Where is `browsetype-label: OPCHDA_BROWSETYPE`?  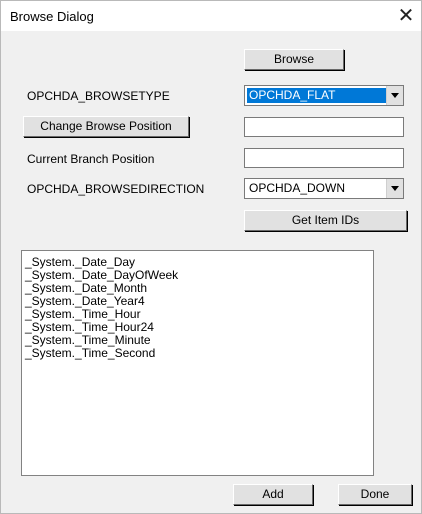 browsetype-label: OPCHDA_BROWSETYPE is located at coordinates (98, 96).